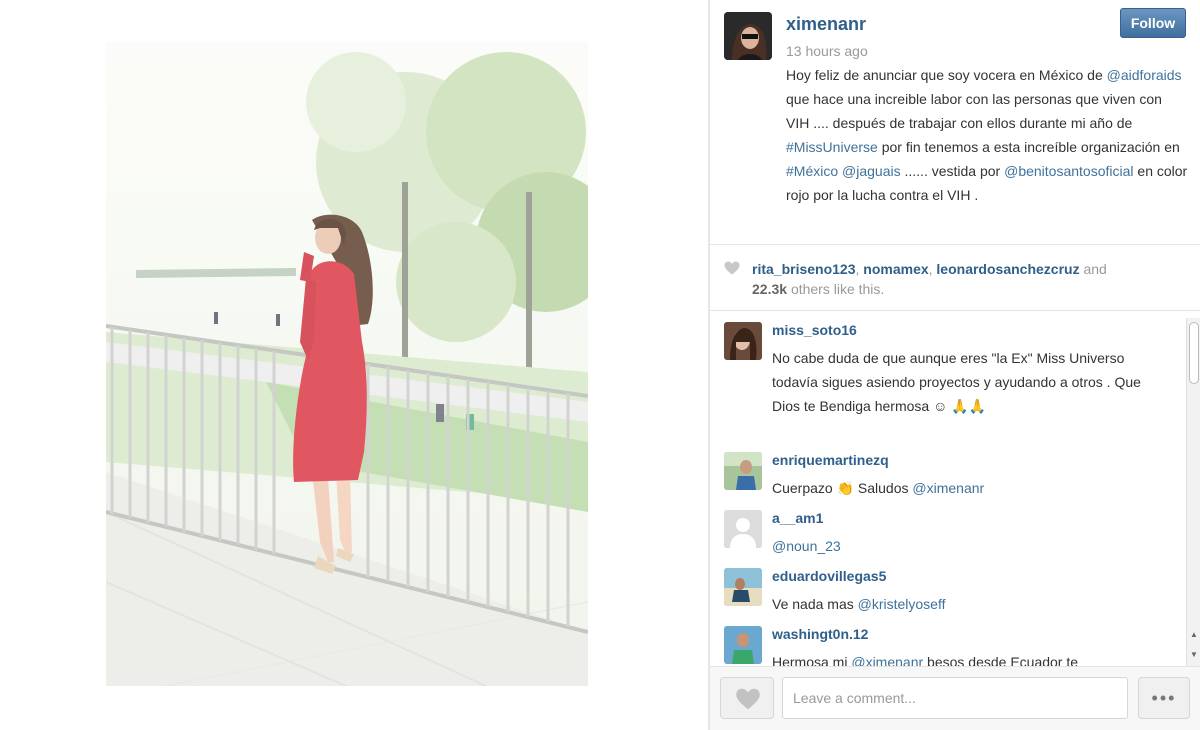 The image size is (1200, 730). What do you see at coordinates (769, 289) in the screenshot?
I see `likes-count: 22.3k` at bounding box center [769, 289].